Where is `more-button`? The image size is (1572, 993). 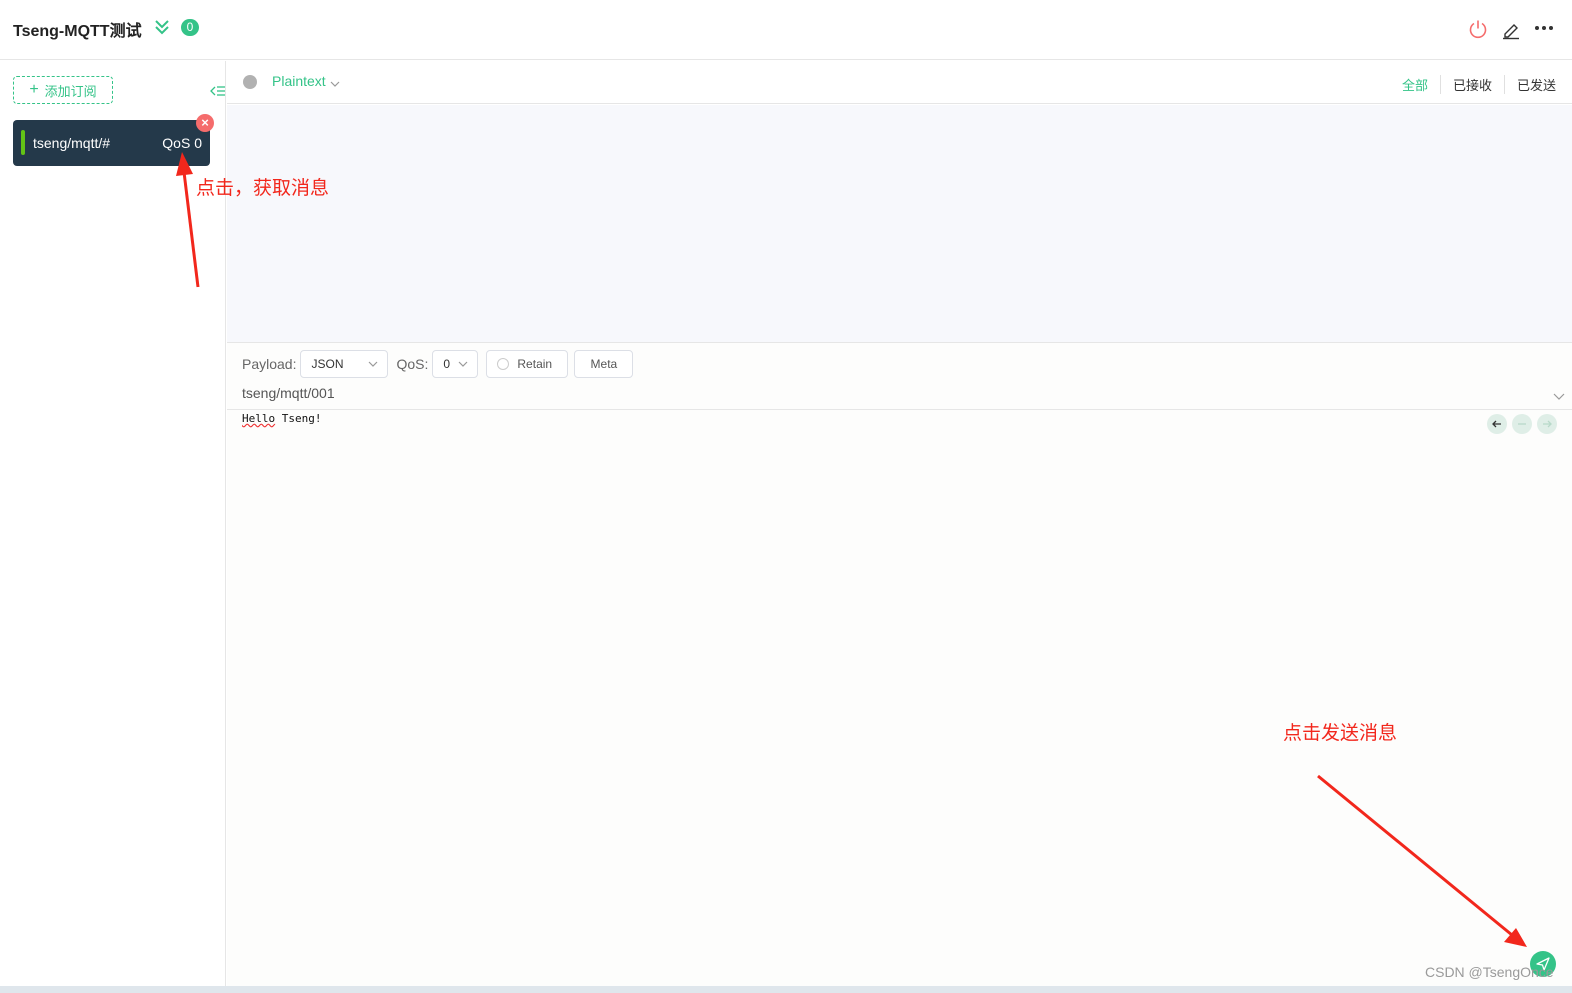 more-button is located at coordinates (1544, 29).